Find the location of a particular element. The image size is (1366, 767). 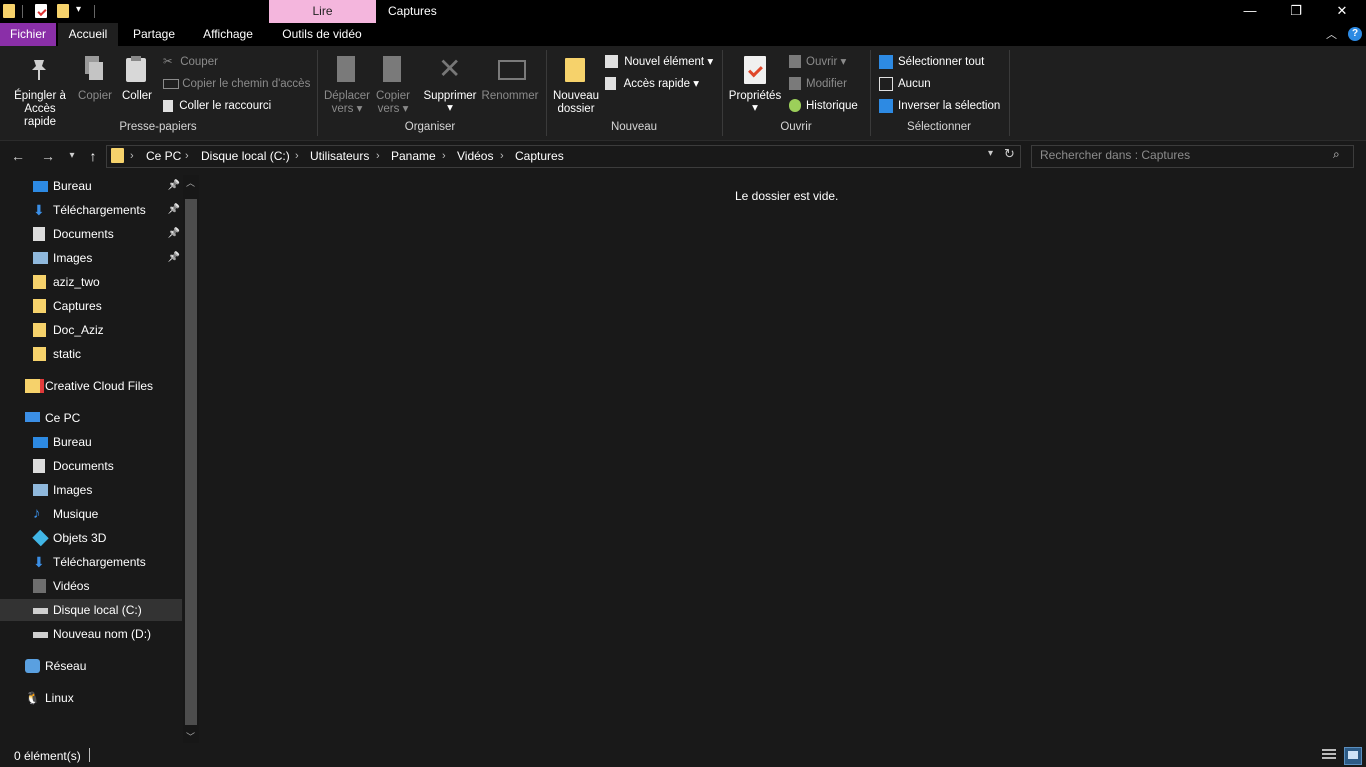

address-history-dropdown: ▾ is located at coordinates (990, 153).